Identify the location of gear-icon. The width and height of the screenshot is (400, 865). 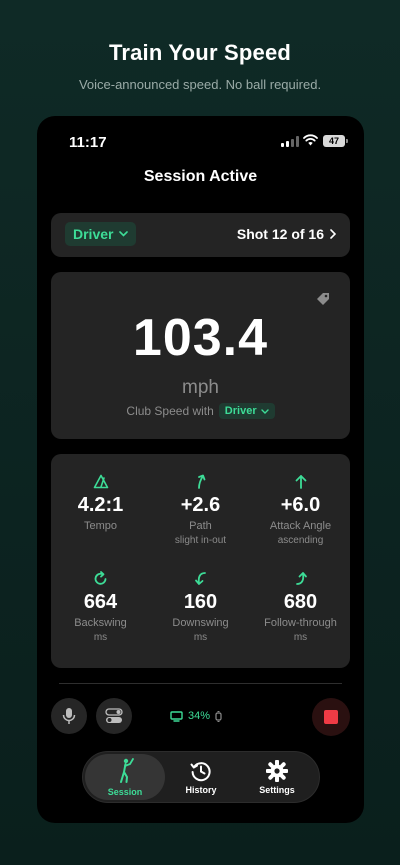
(277, 770).